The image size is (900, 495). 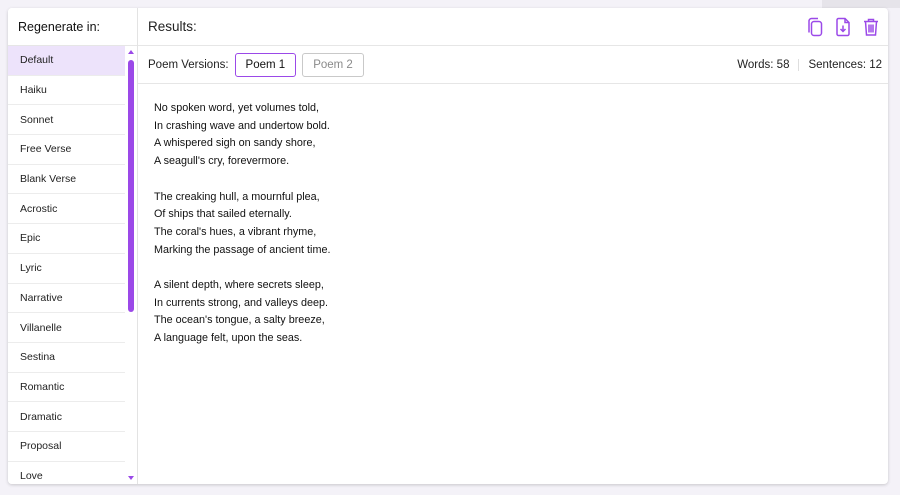 What do you see at coordinates (66, 209) in the screenshot?
I see `sidebar-item-acrostic: Acrostic` at bounding box center [66, 209].